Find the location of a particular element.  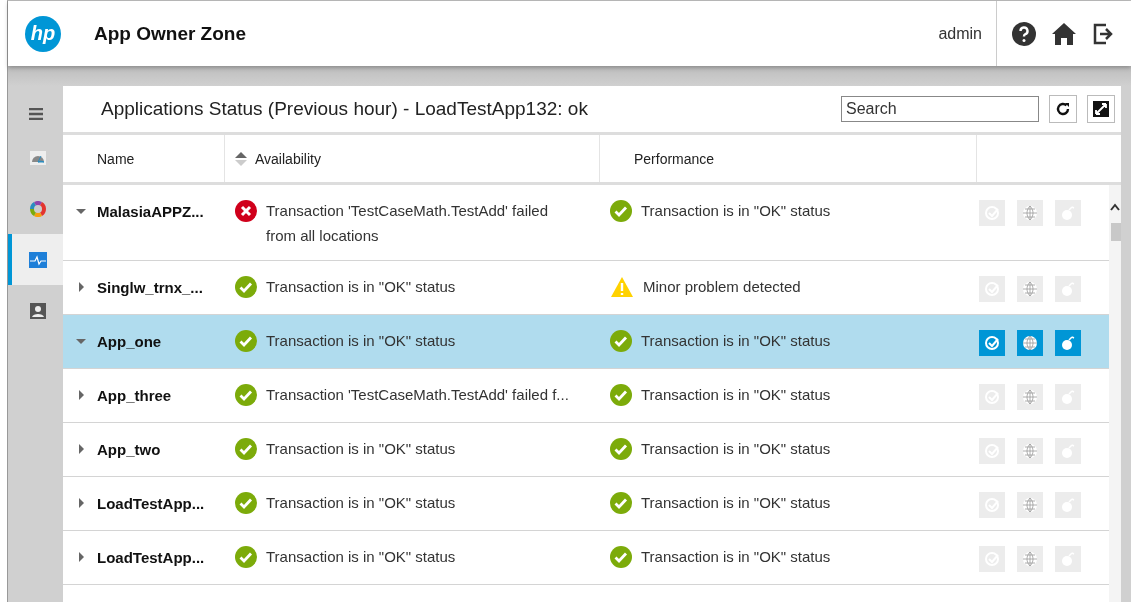

help-icon is located at coordinates (1024, 33).